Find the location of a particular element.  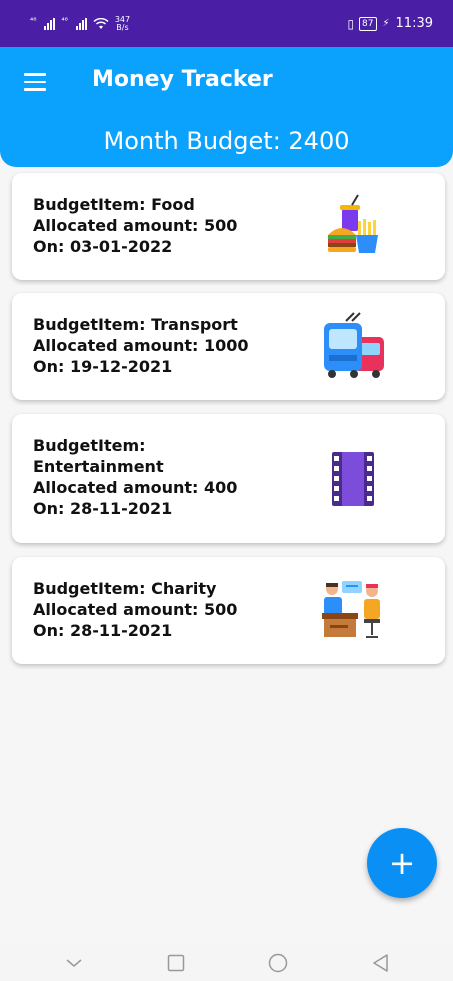

charity-icon is located at coordinates (351, 609).